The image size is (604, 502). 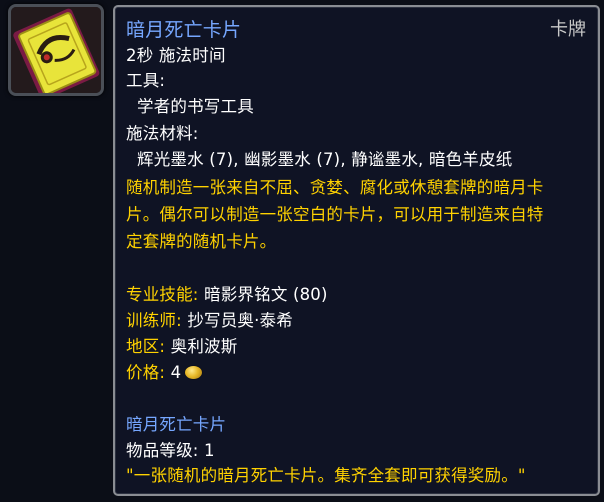 What do you see at coordinates (146, 372) in the screenshot?
I see `price-label: 价格:` at bounding box center [146, 372].